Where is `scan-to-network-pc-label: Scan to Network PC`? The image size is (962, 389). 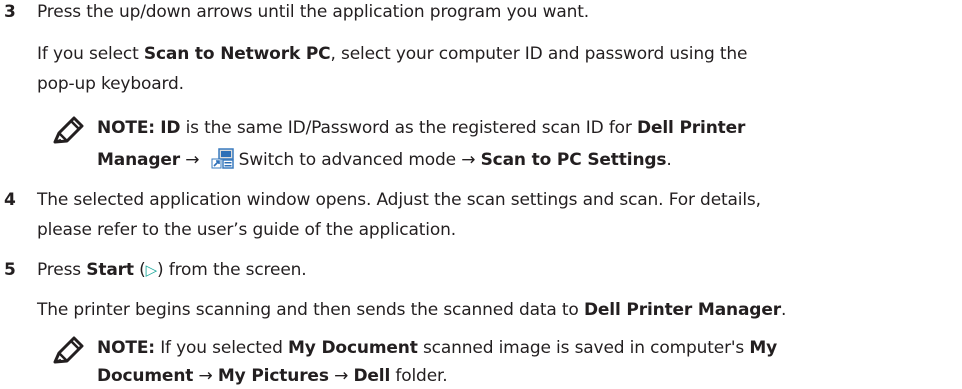
scan-to-network-pc-label: Scan to Network PC is located at coordinates (237, 54).